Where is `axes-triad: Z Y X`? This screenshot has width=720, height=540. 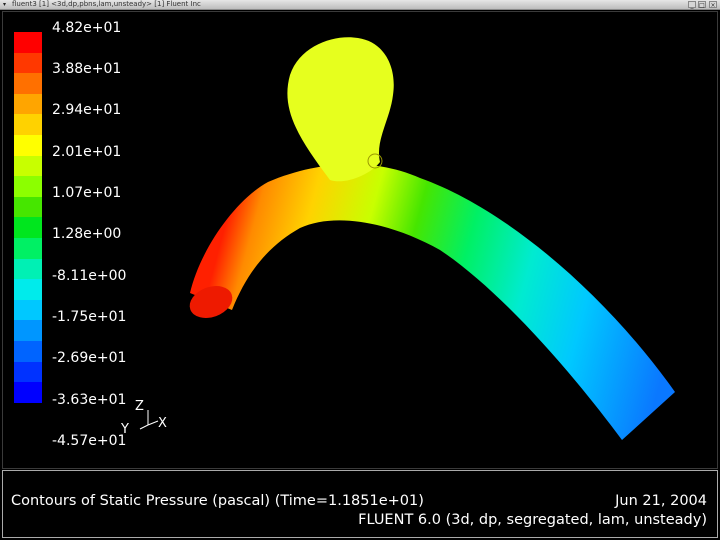
axes-triad: Z Y X is located at coordinates (143, 418).